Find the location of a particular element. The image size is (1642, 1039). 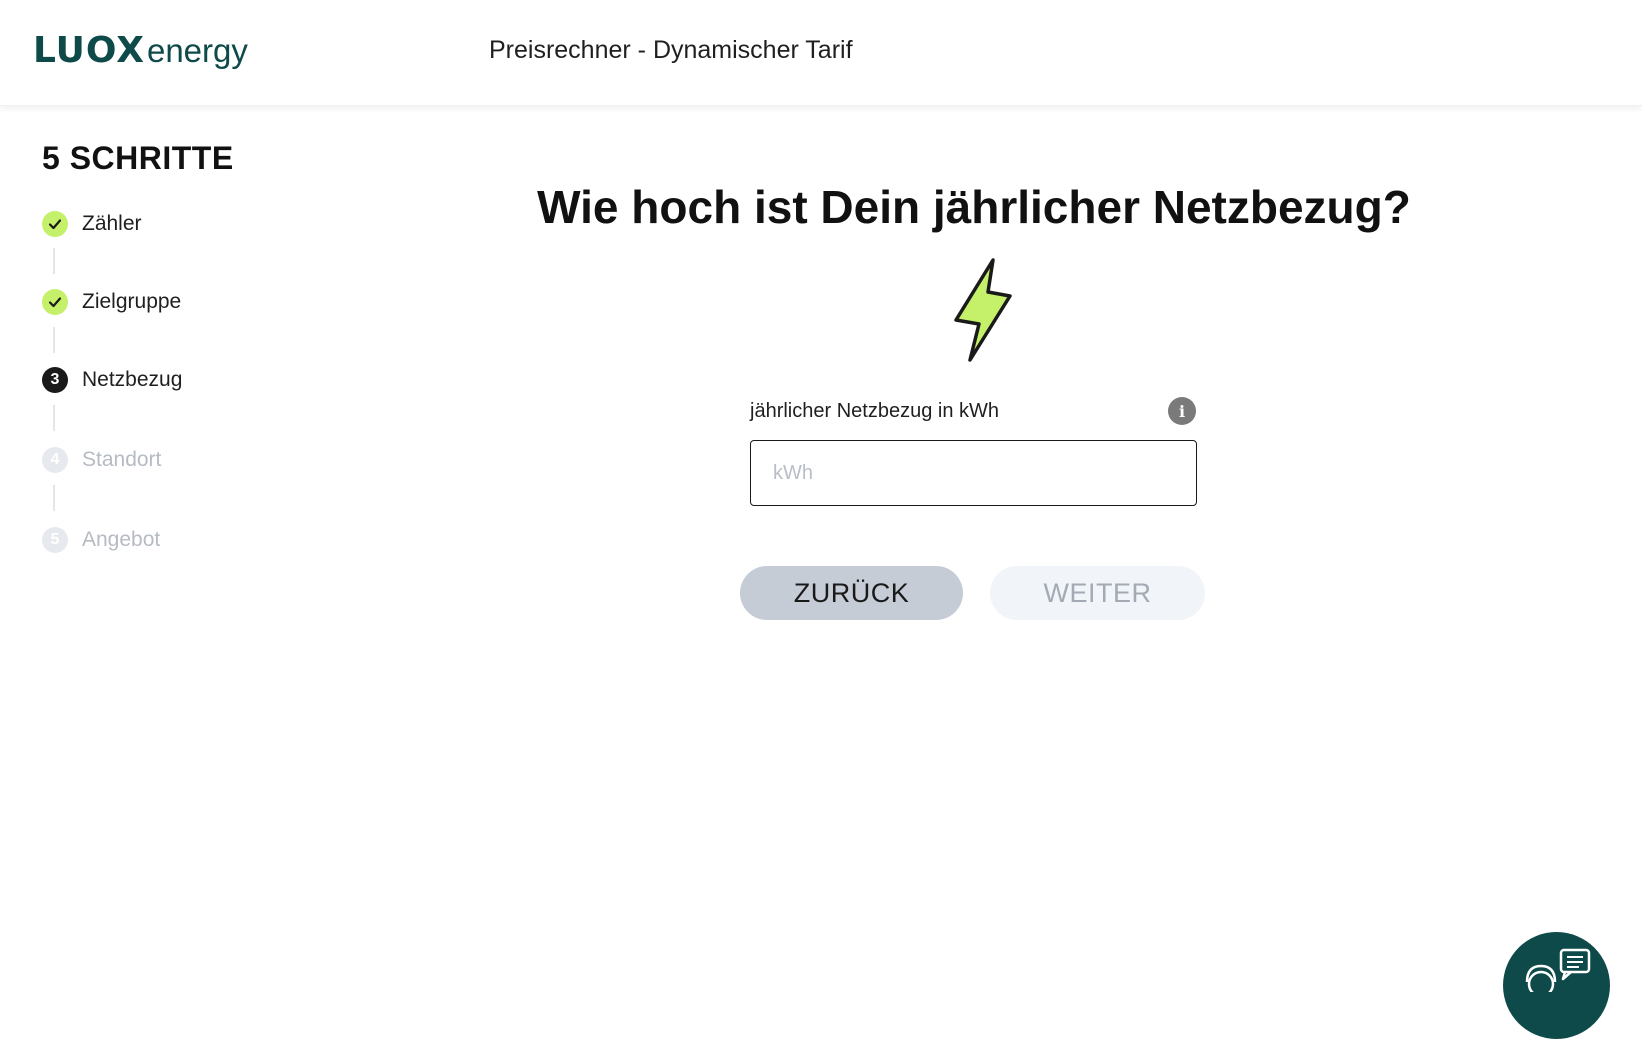

step-label: Zielgruppe is located at coordinates (132, 301).